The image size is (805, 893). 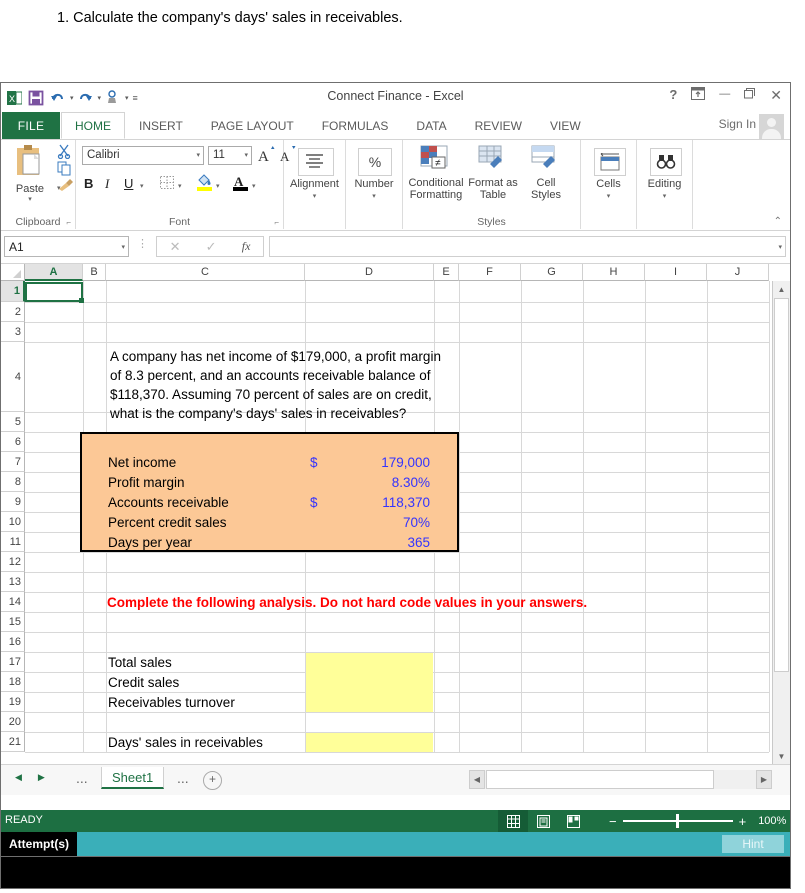 What do you see at coordinates (750, 94) in the screenshot?
I see `restore-icon` at bounding box center [750, 94].